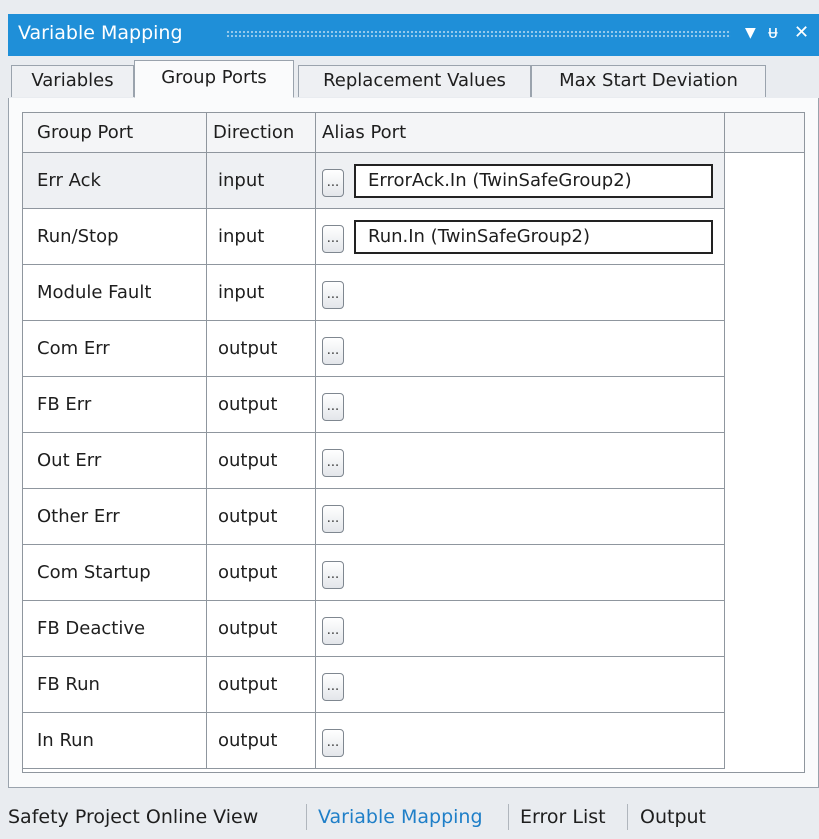 The width and height of the screenshot is (819, 839). What do you see at coordinates (533, 181) in the screenshot?
I see `alias-port-value: ErrorAck.In (TwinSafeGroup2)` at bounding box center [533, 181].